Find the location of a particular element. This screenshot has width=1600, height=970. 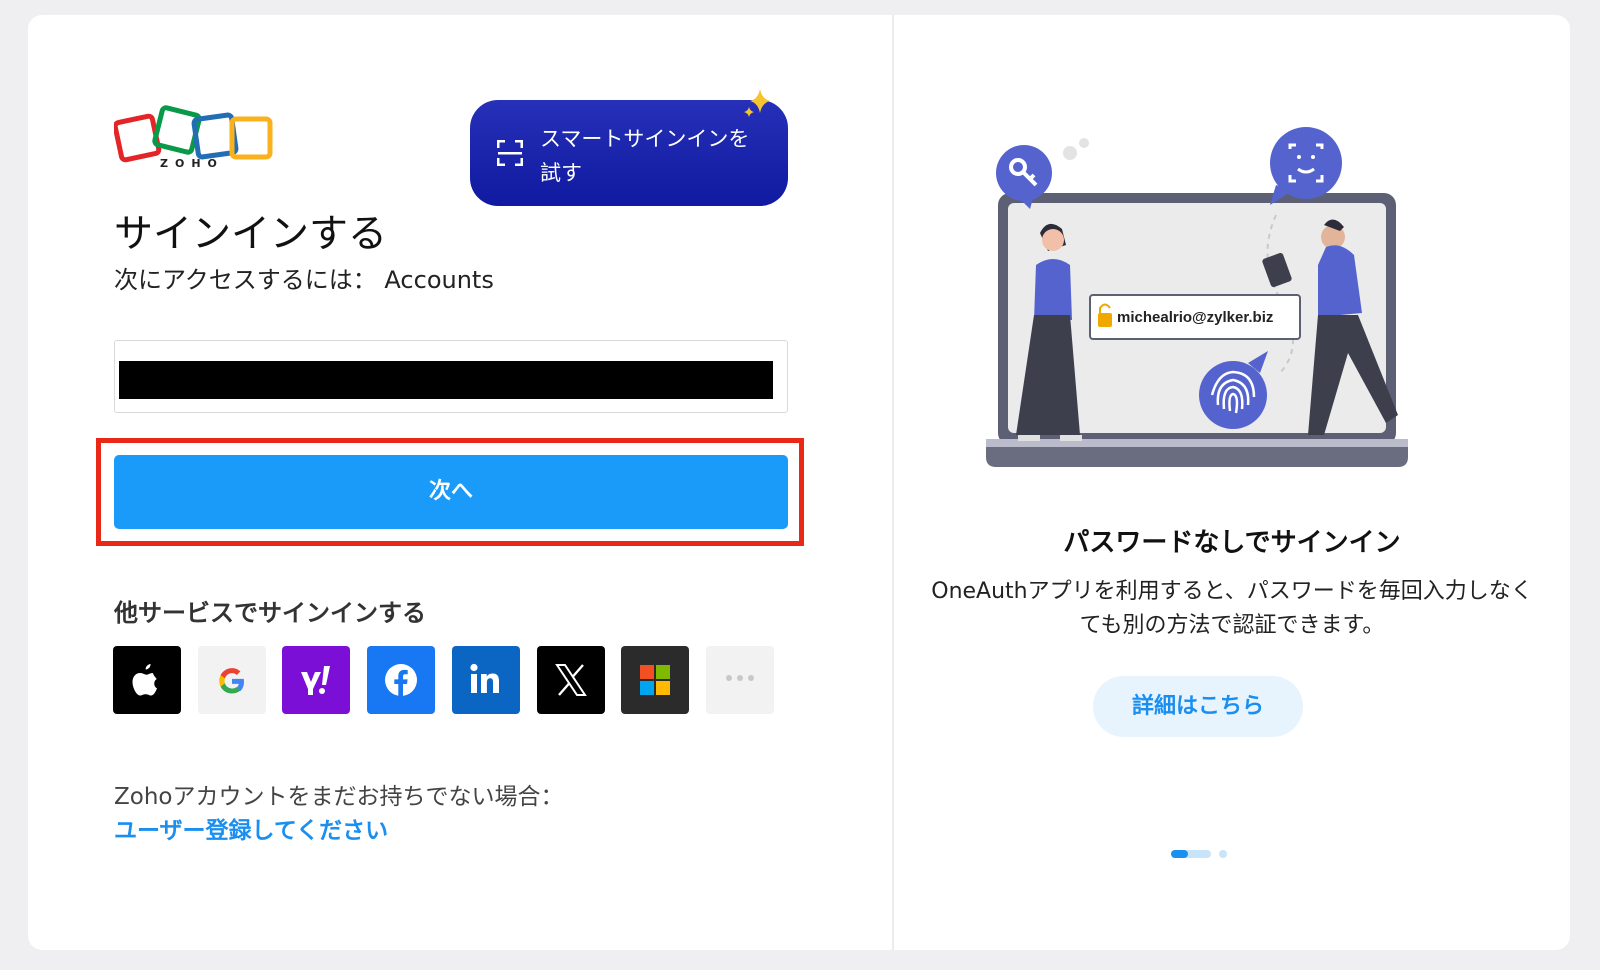

linkedin-signin-button is located at coordinates (486, 680).